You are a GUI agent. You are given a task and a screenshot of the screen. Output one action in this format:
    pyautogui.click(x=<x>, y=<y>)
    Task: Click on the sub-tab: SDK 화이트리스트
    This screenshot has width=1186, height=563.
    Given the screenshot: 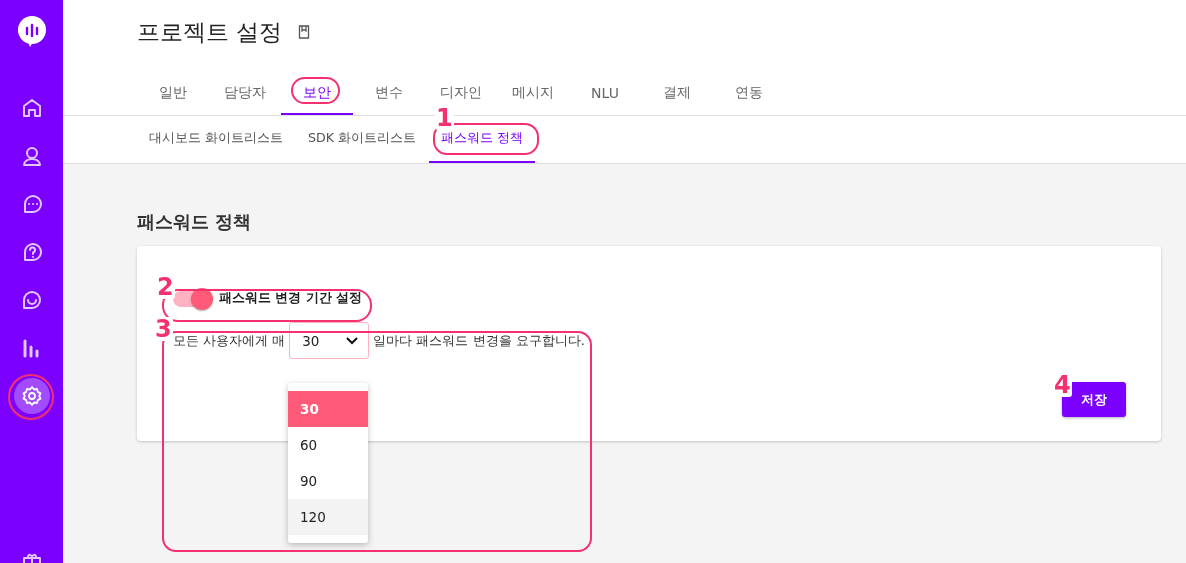 What is the action you would take?
    pyautogui.click(x=362, y=139)
    